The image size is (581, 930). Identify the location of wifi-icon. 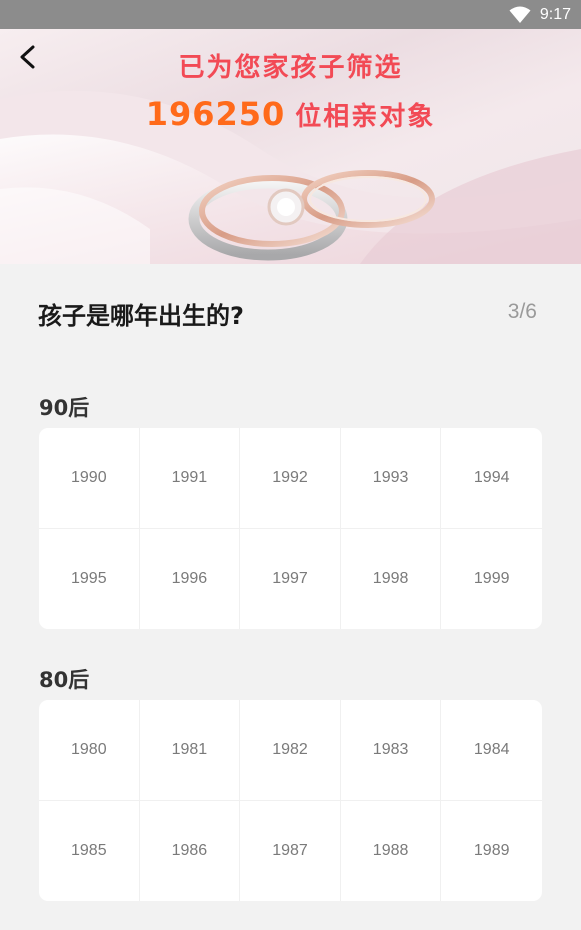
(520, 14).